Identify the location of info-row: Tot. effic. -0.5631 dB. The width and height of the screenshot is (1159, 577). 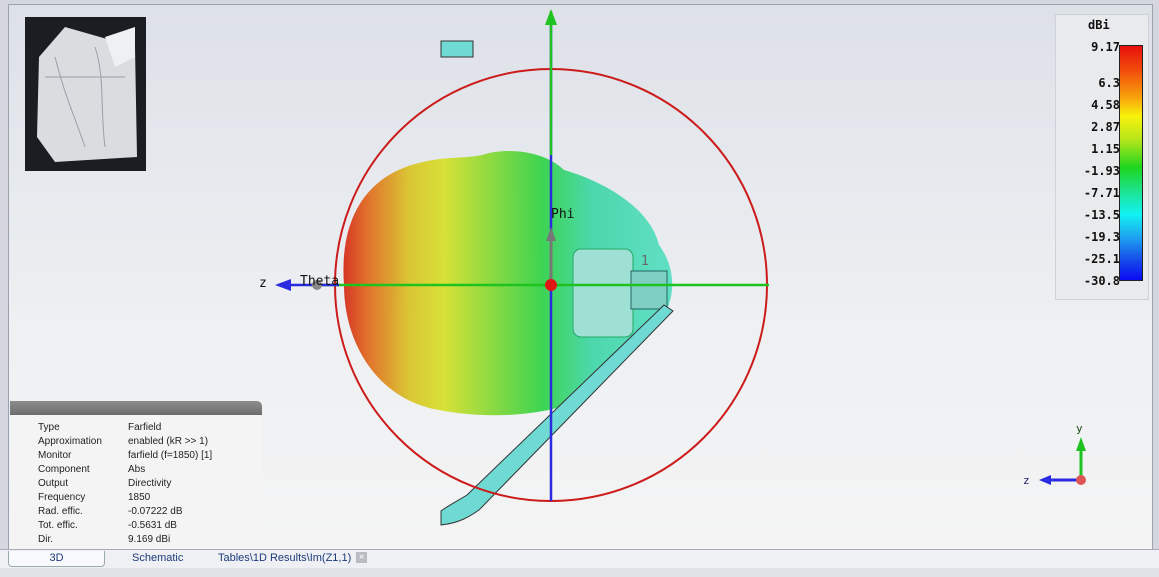
(125, 525).